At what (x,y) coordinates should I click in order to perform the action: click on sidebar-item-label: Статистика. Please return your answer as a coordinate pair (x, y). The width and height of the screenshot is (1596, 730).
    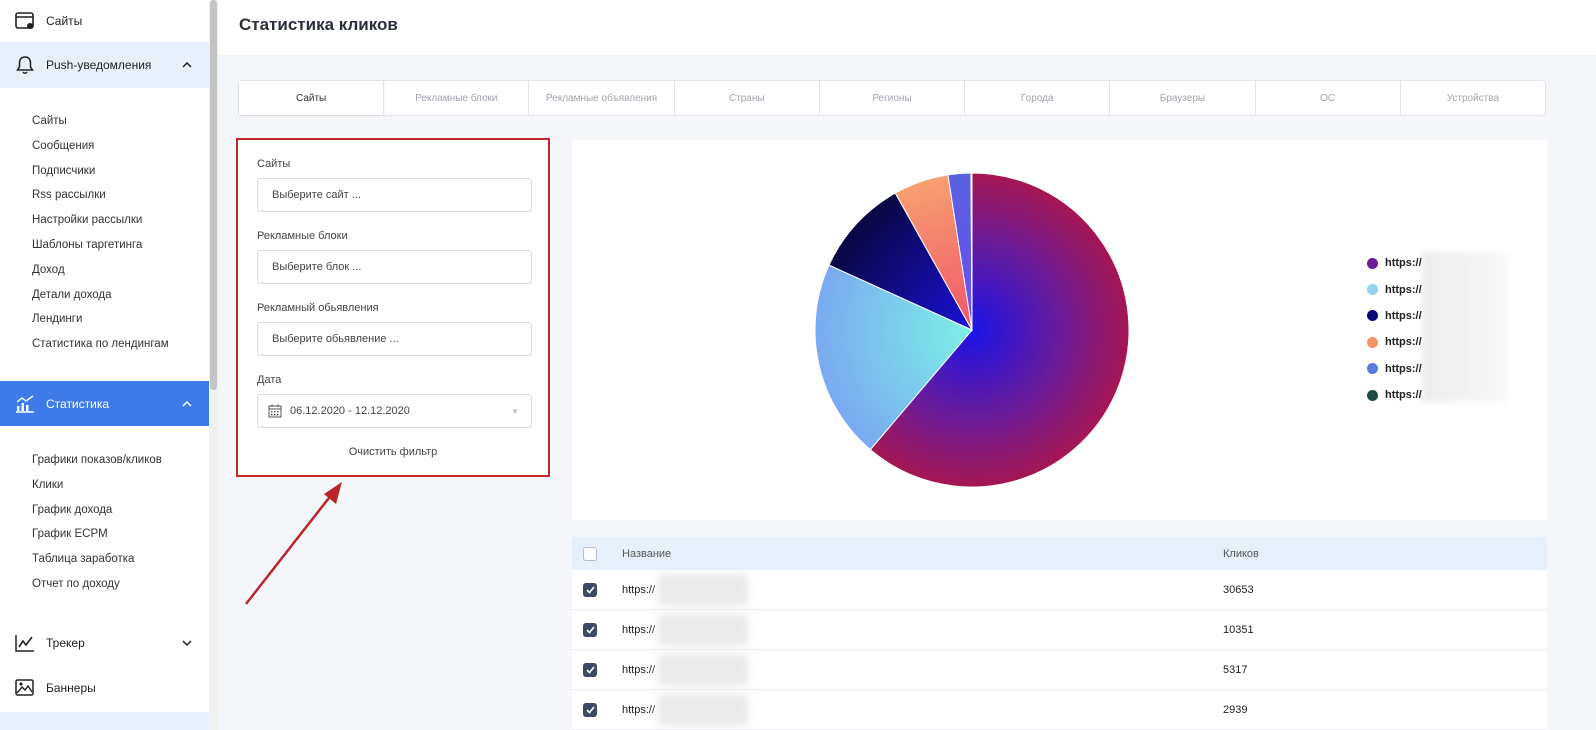
    Looking at the image, I should click on (78, 403).